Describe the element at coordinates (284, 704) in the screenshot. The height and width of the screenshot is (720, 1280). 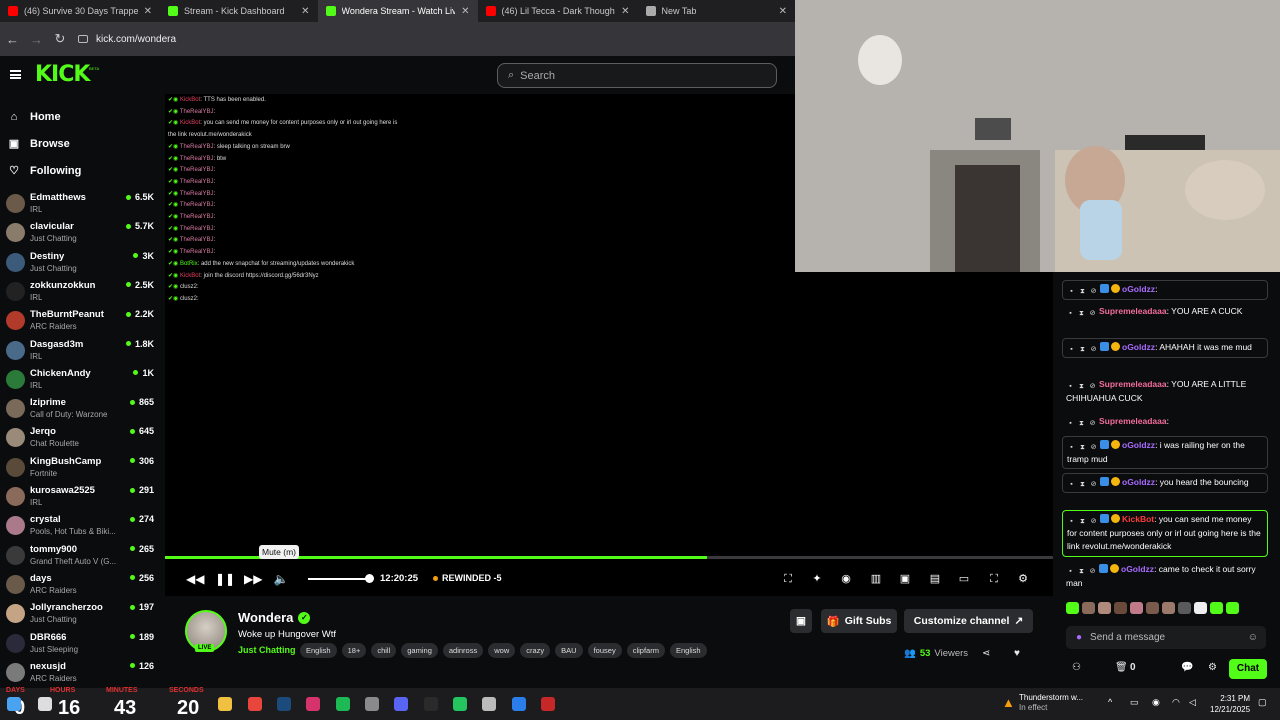
I see `taskbar-steam-icon` at that location.